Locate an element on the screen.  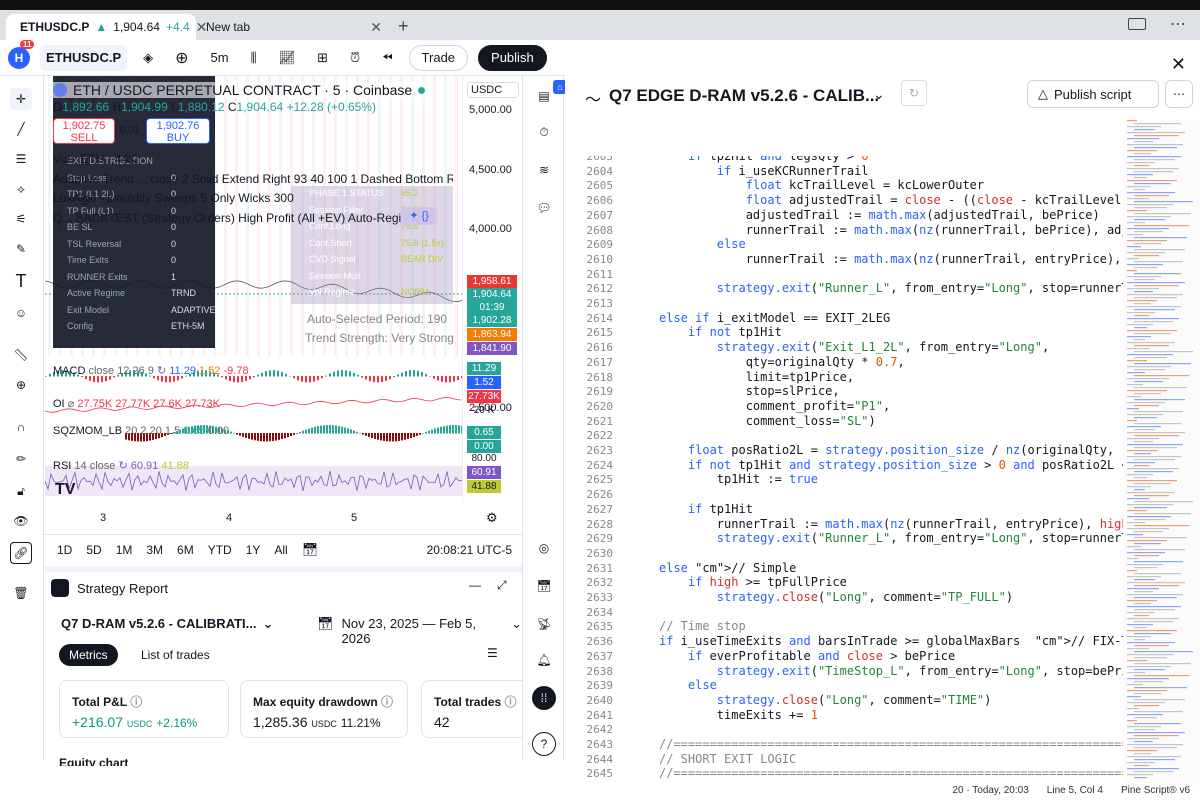
prediction-icon: ⚟ is located at coordinates (21, 219).